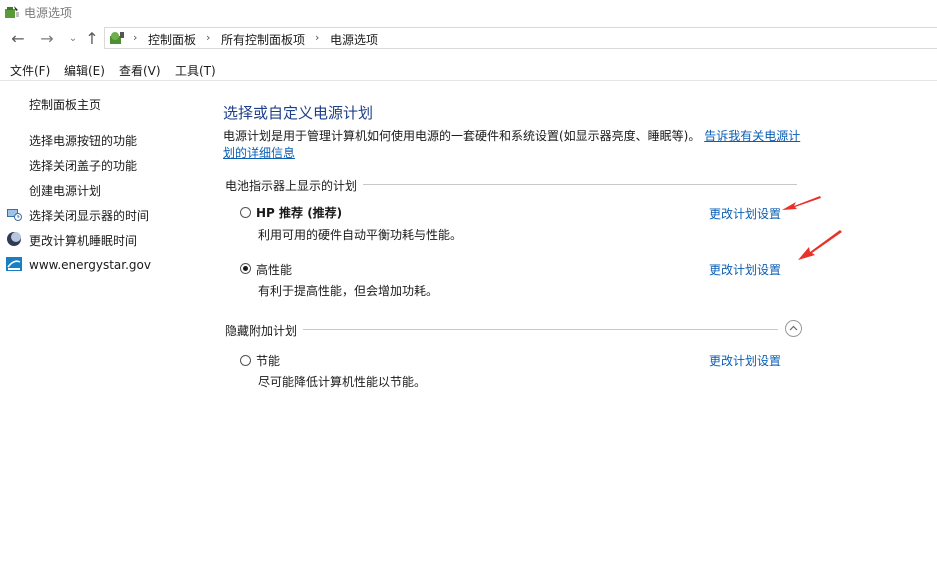 This screenshot has width=937, height=565. What do you see at coordinates (117, 38) in the screenshot?
I see `control-panel-icon` at bounding box center [117, 38].